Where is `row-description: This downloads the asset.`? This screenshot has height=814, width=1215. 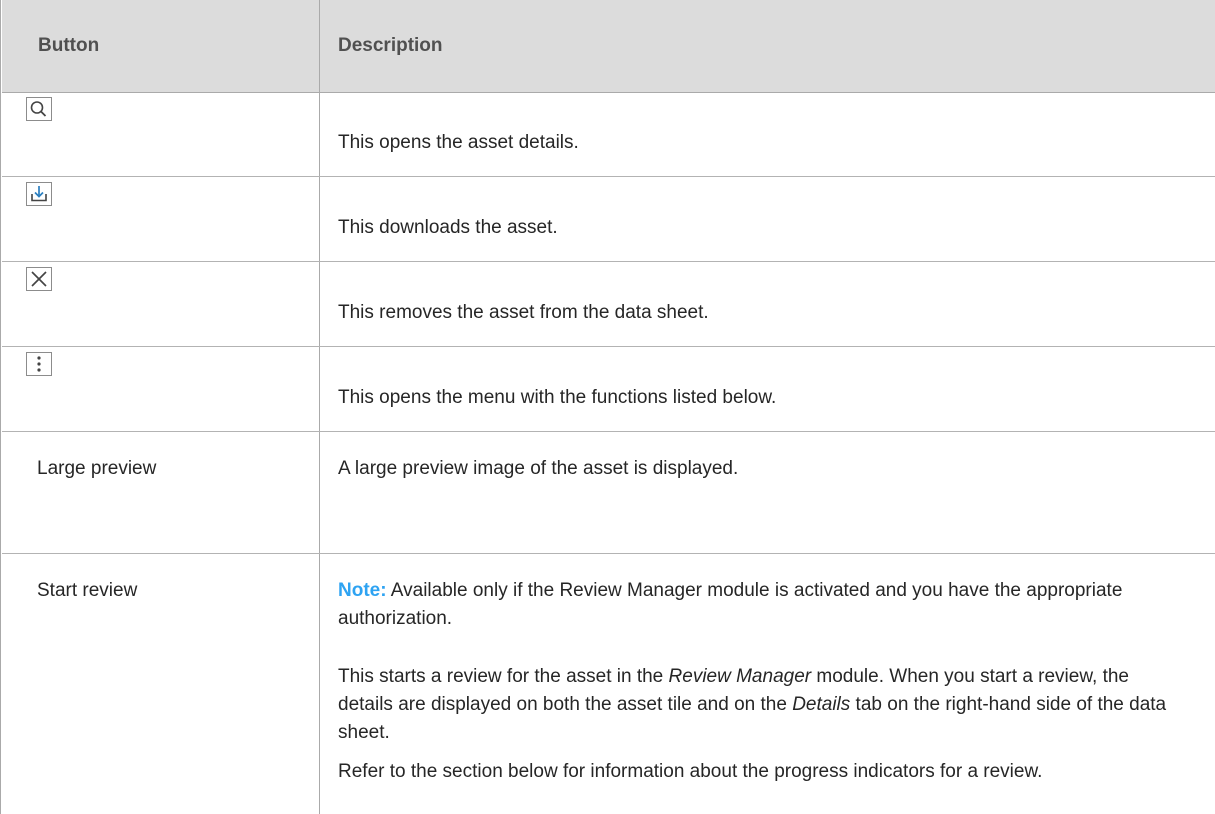
row-description: This downloads the asset. is located at coordinates (448, 227).